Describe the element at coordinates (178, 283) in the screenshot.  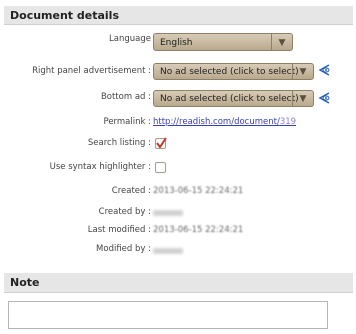
I see `note-header: Note` at that location.